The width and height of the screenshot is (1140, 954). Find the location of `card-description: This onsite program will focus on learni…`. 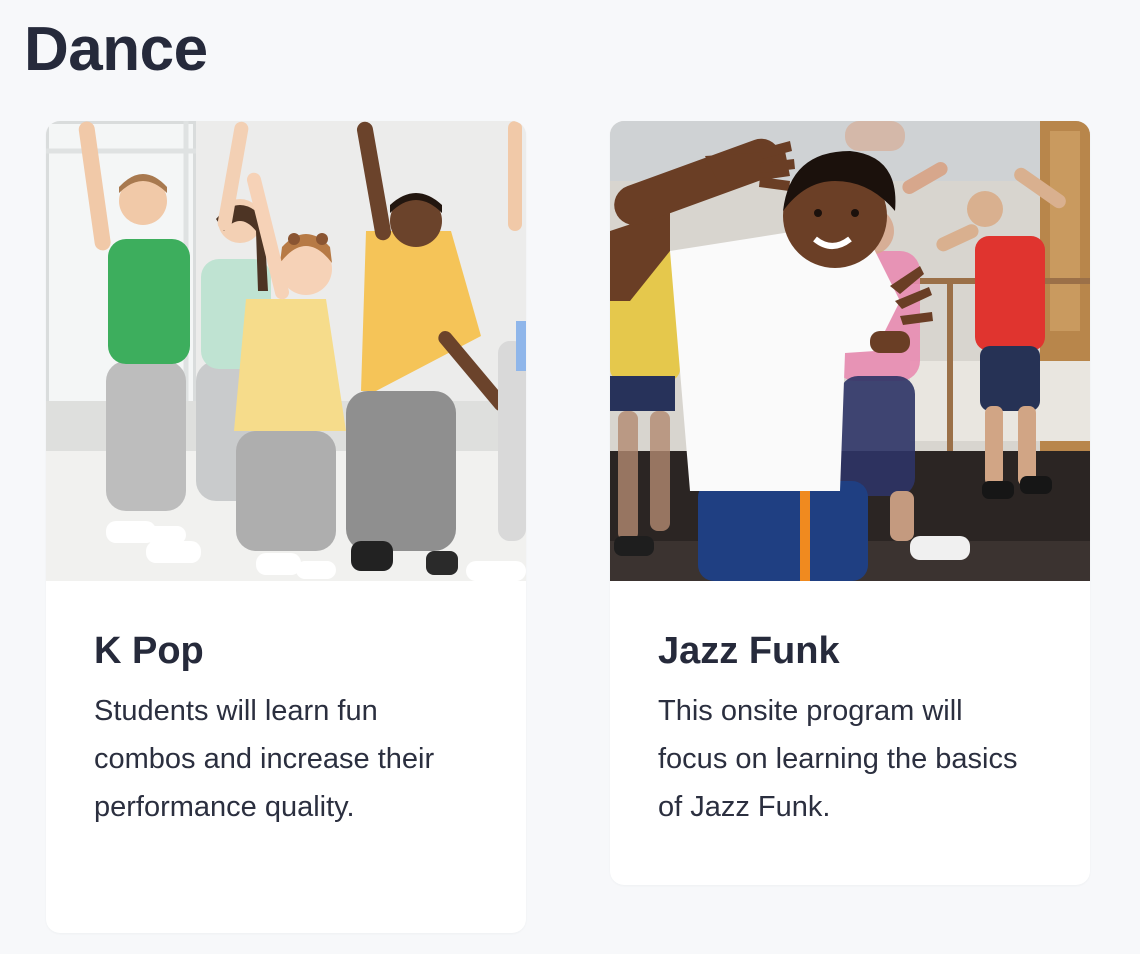

card-description: This onsite program will focus on learni… is located at coordinates (838, 759).